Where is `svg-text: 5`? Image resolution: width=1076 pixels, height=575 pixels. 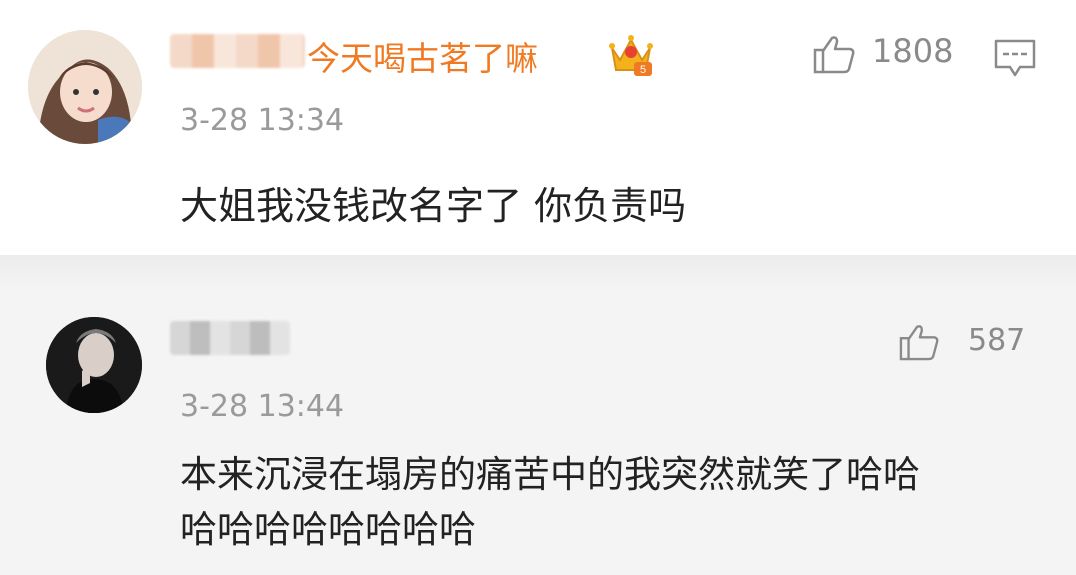 svg-text: 5 is located at coordinates (643, 70).